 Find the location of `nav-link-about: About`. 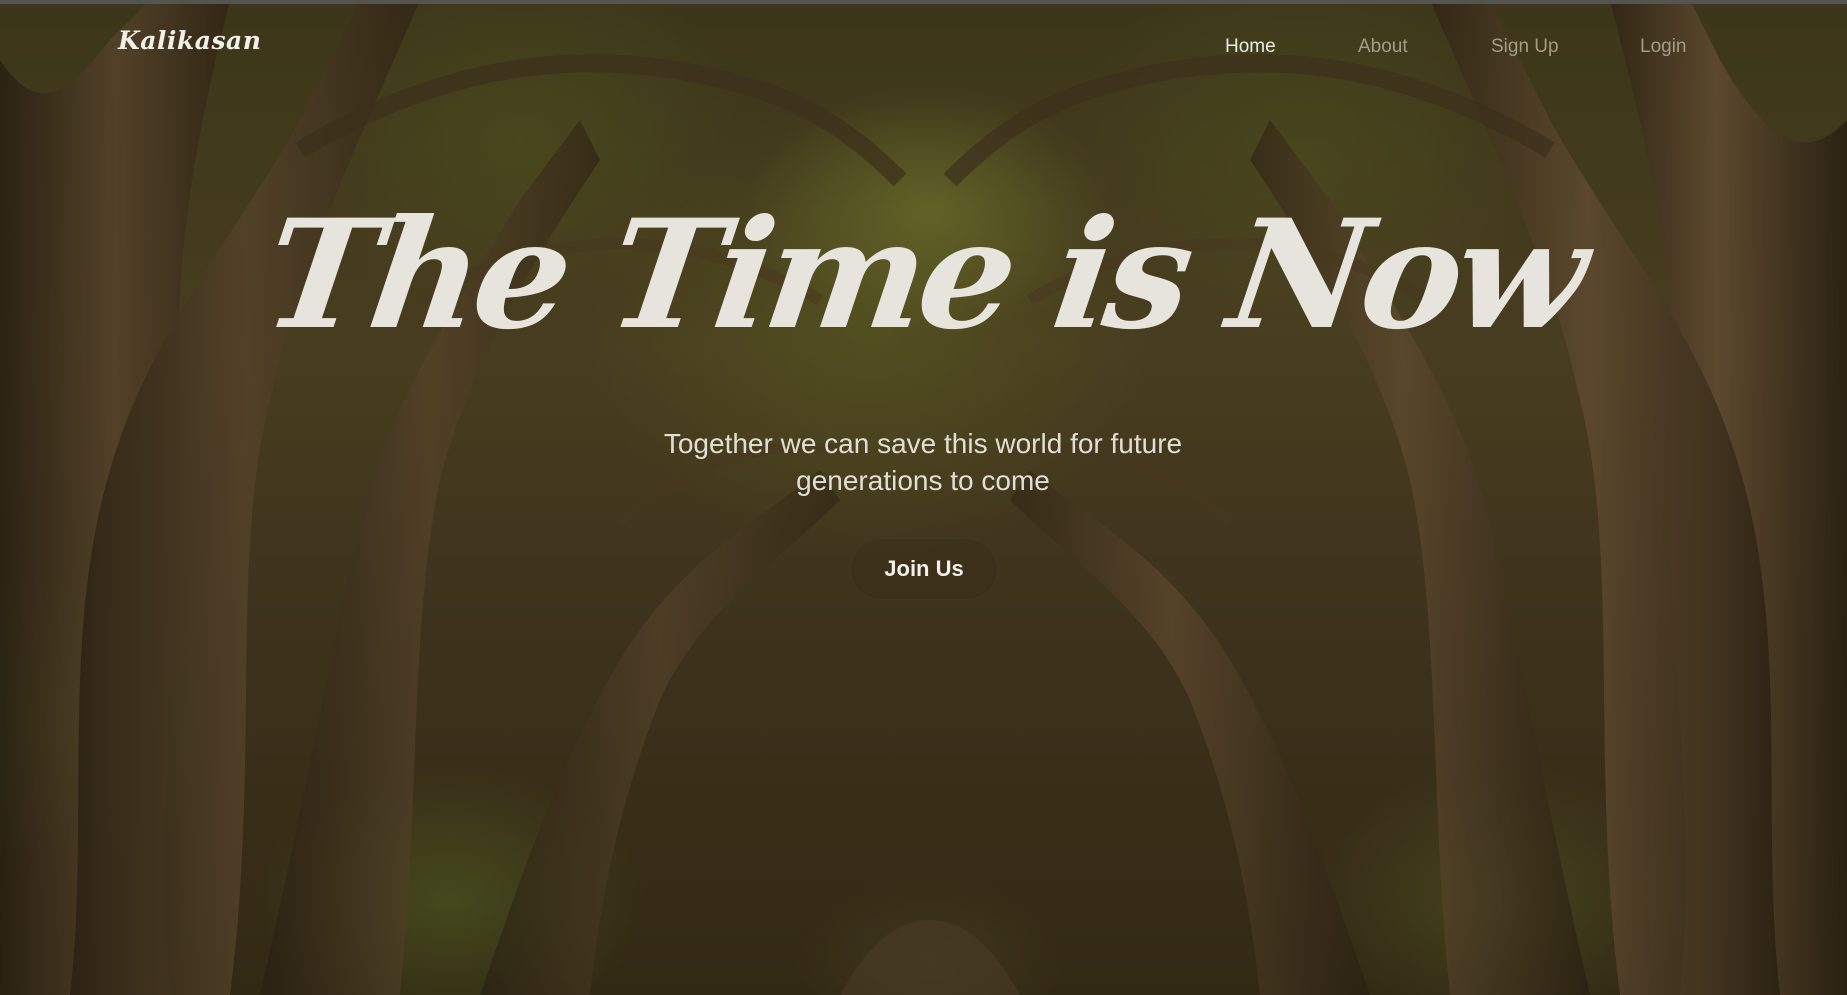

nav-link-about: About is located at coordinates (1383, 47).